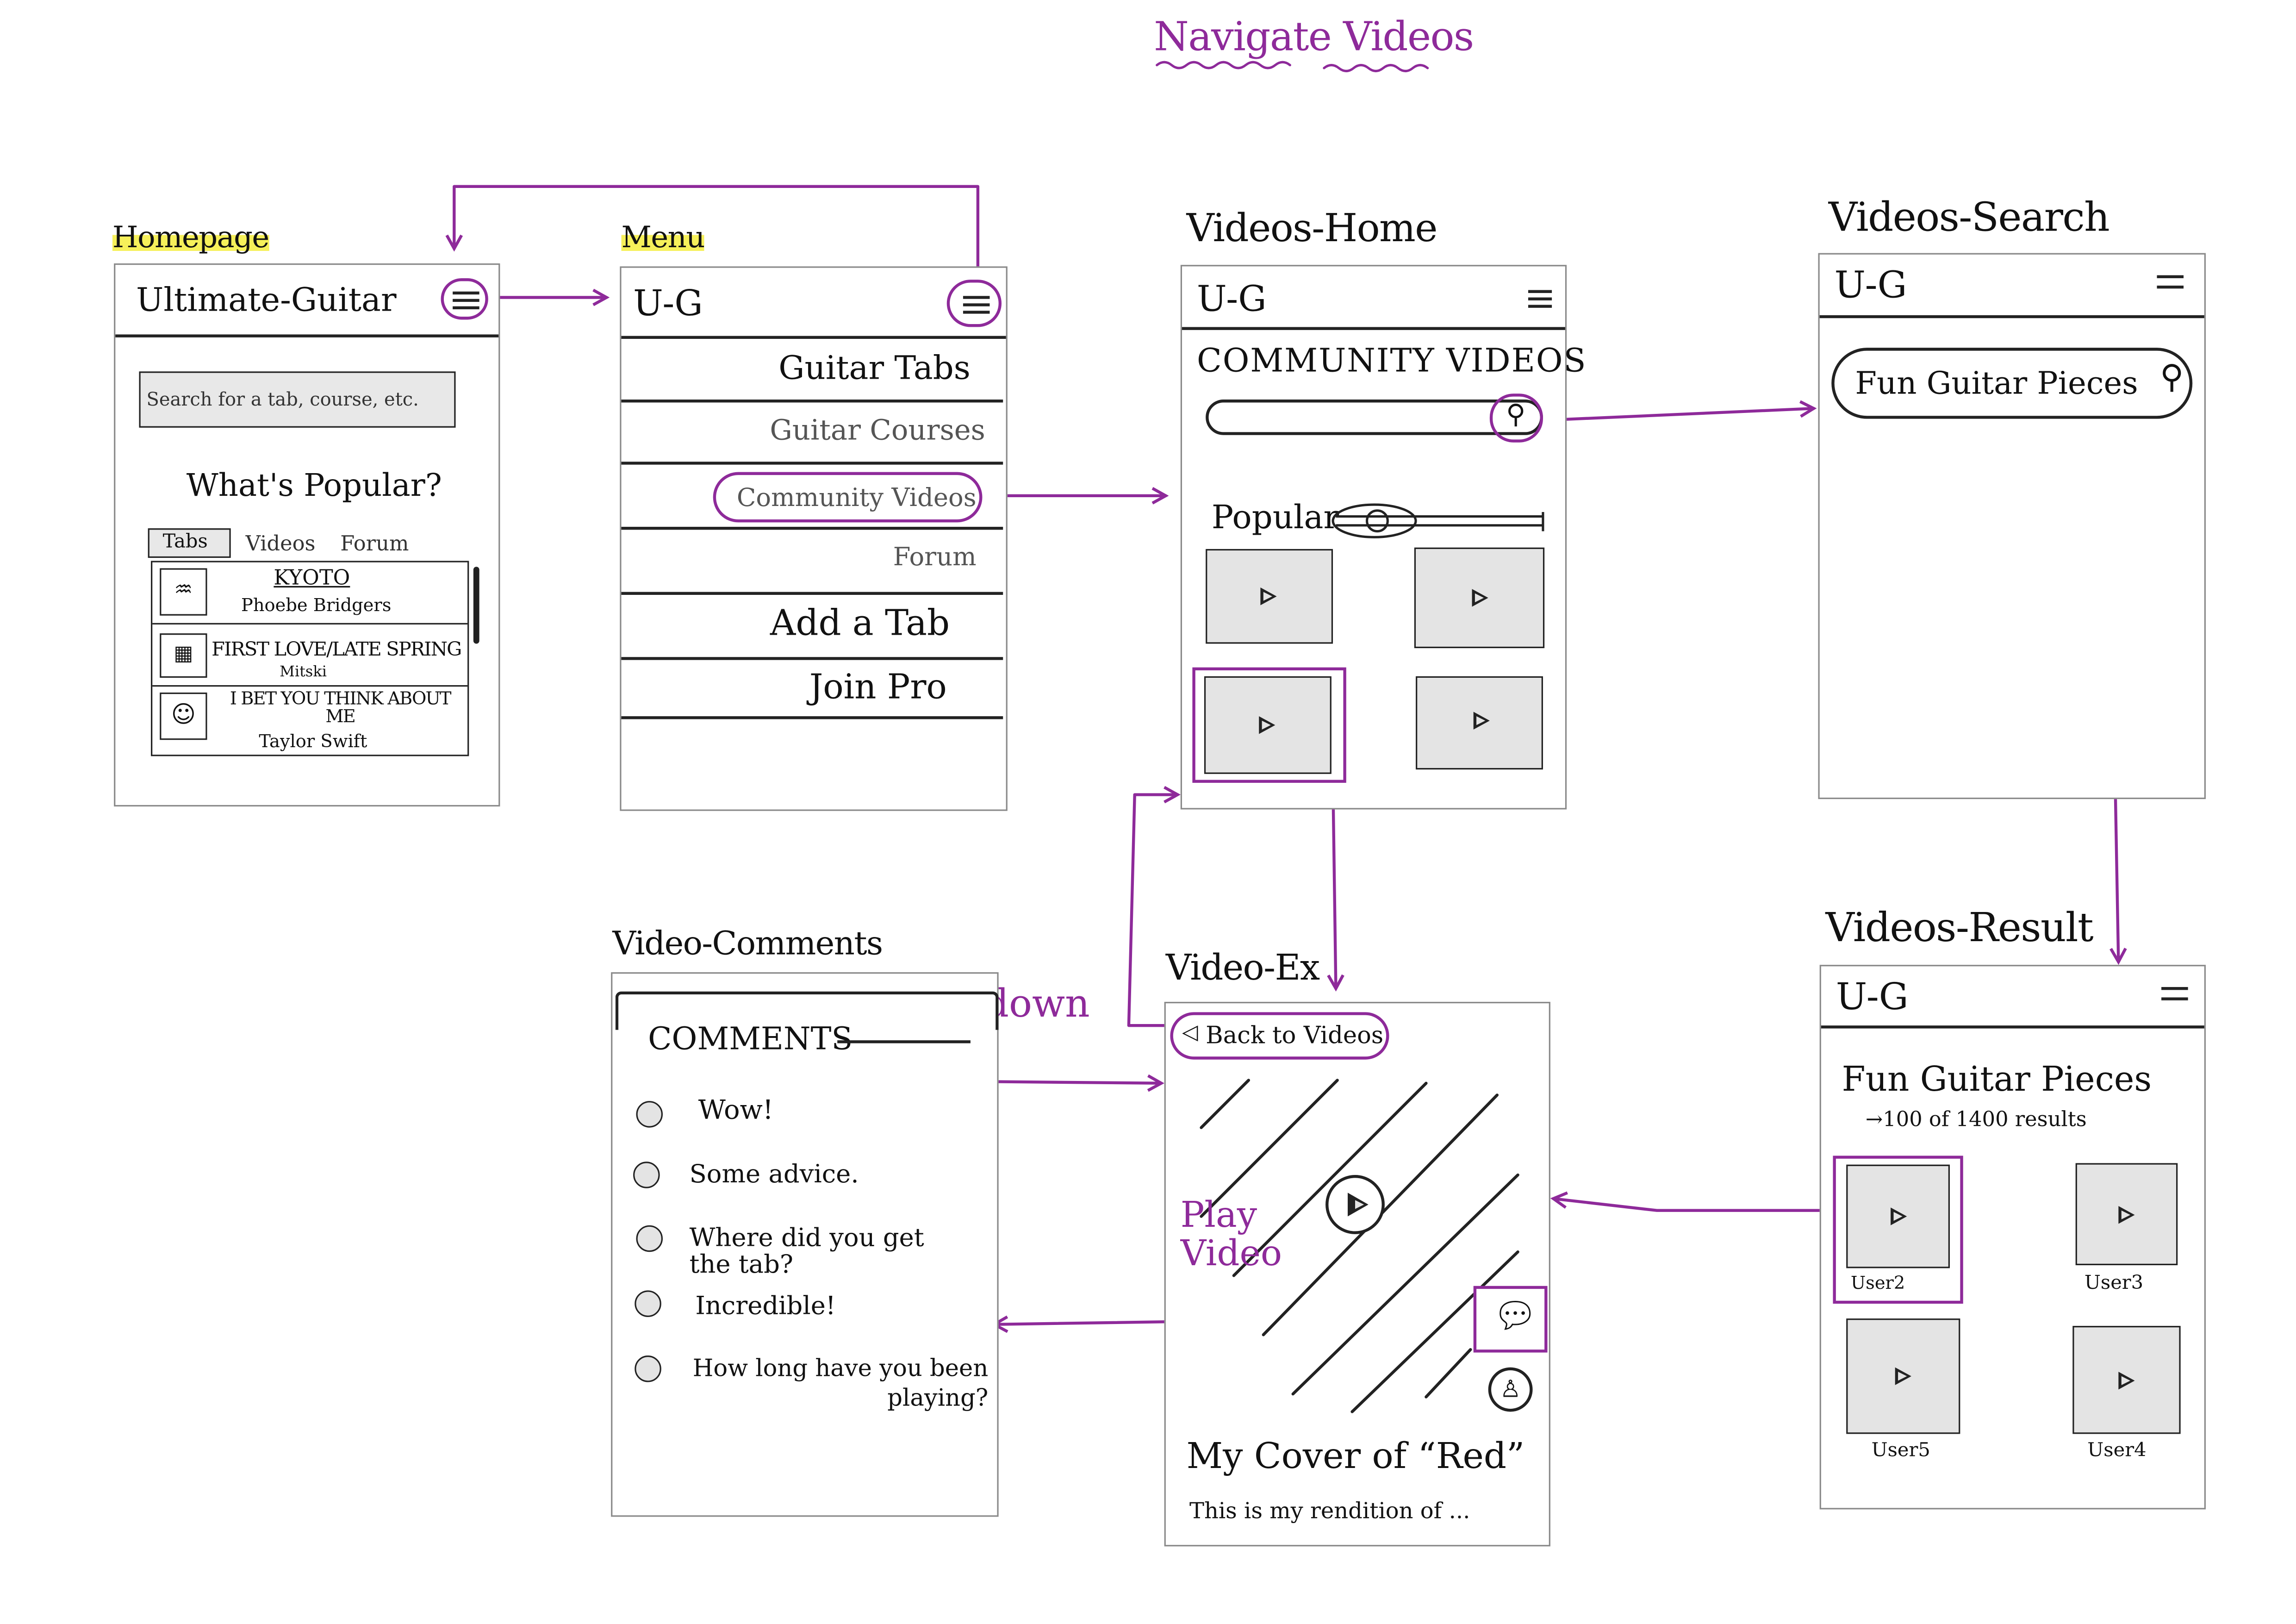 The width and height of the screenshot is (2296, 1624). What do you see at coordinates (1678, 415) in the screenshot?
I see `arrow-search-to-videos-search` at bounding box center [1678, 415].